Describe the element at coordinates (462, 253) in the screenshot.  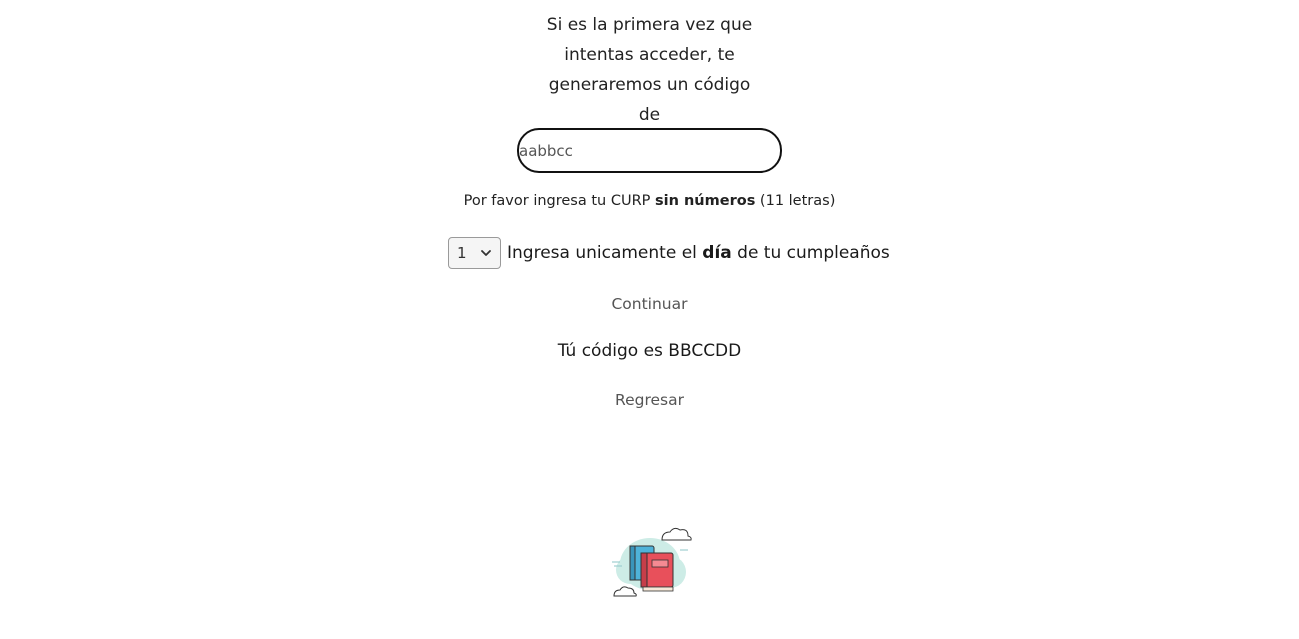
I see `birthday-day-value: 1` at that location.